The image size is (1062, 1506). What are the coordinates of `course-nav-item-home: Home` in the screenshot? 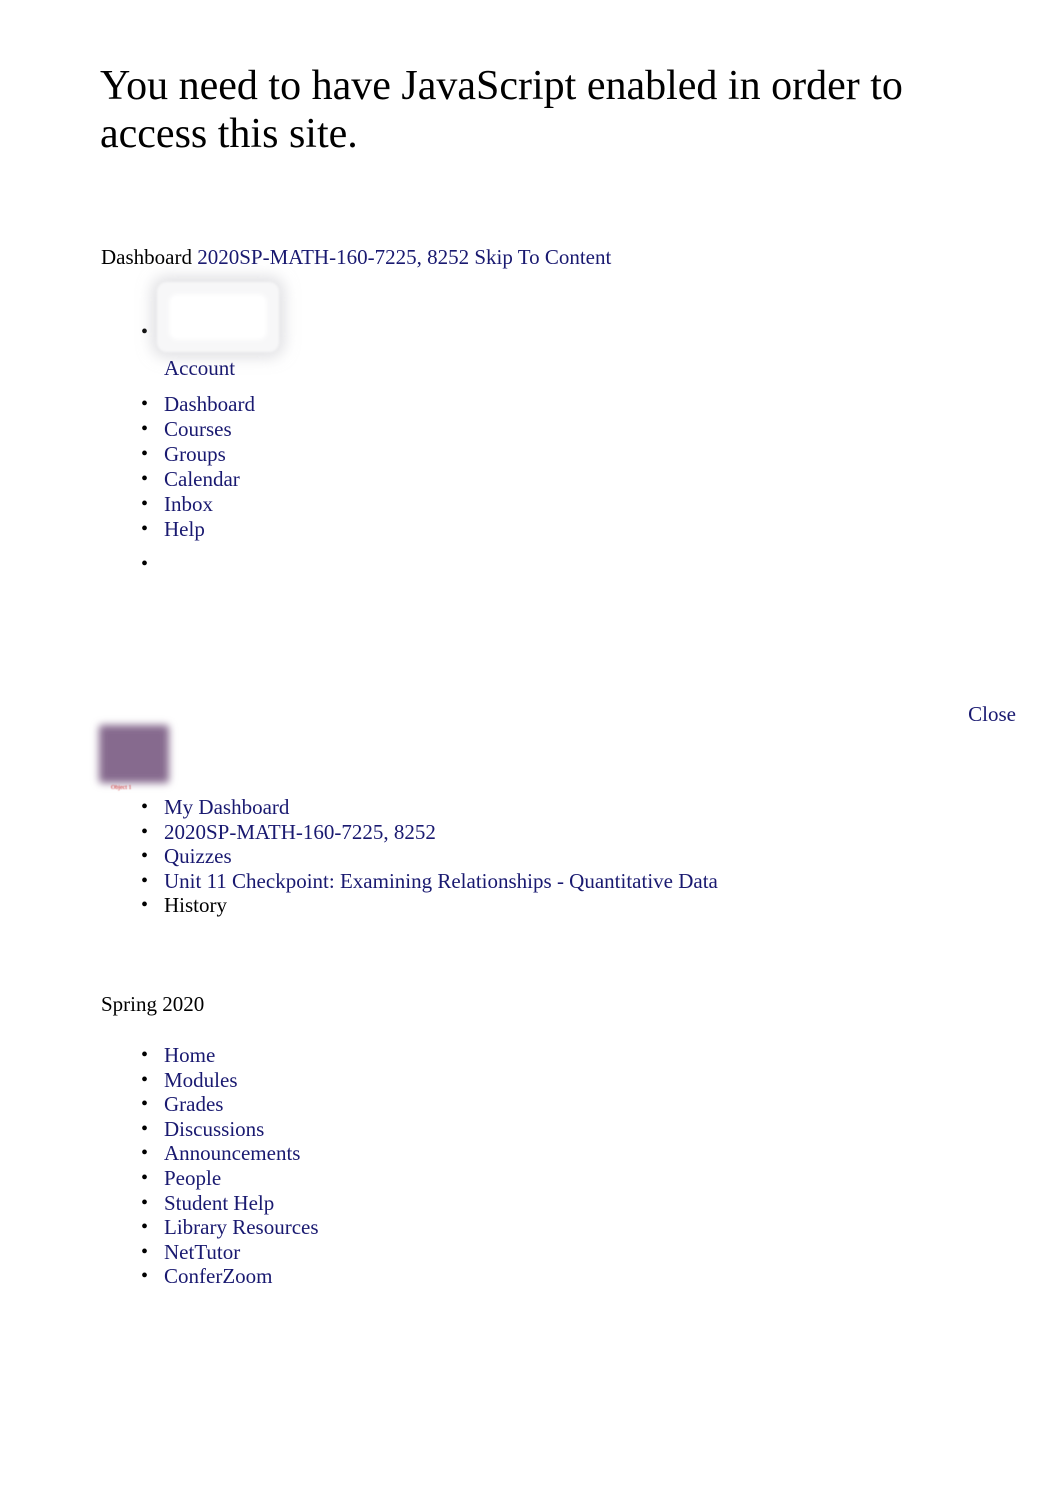 It's located at (350, 1055).